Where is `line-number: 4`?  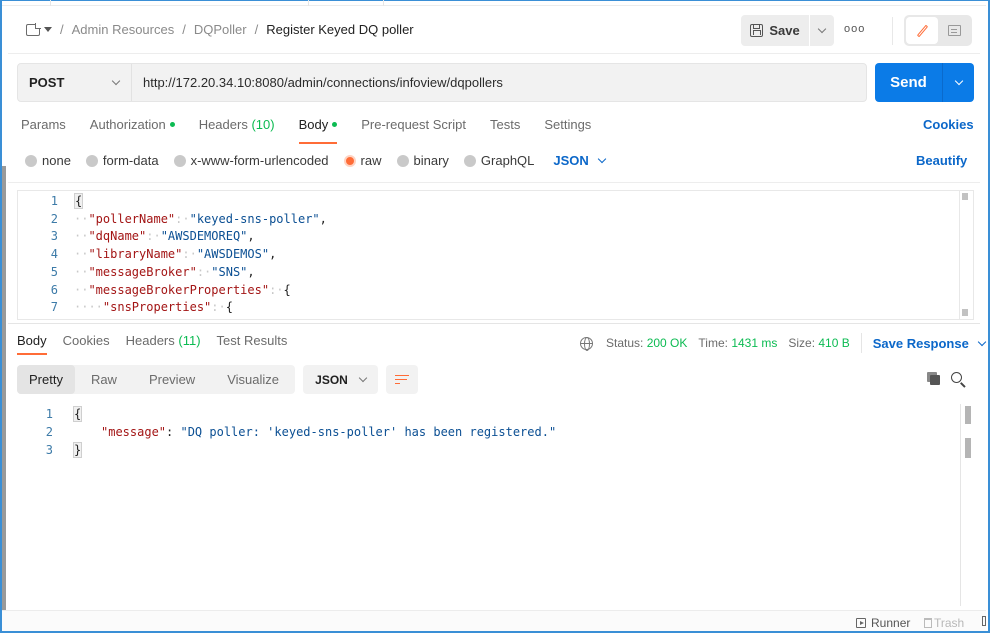 line-number: 4 is located at coordinates (54, 254).